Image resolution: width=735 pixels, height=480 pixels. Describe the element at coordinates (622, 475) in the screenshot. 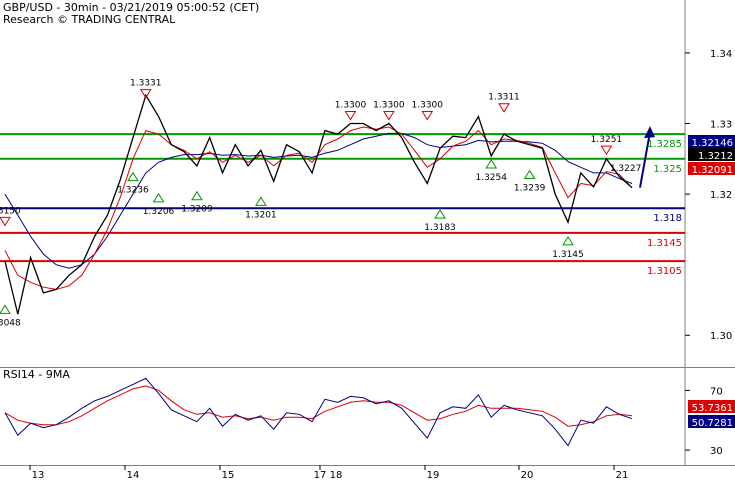

I see `date-label: 21` at that location.